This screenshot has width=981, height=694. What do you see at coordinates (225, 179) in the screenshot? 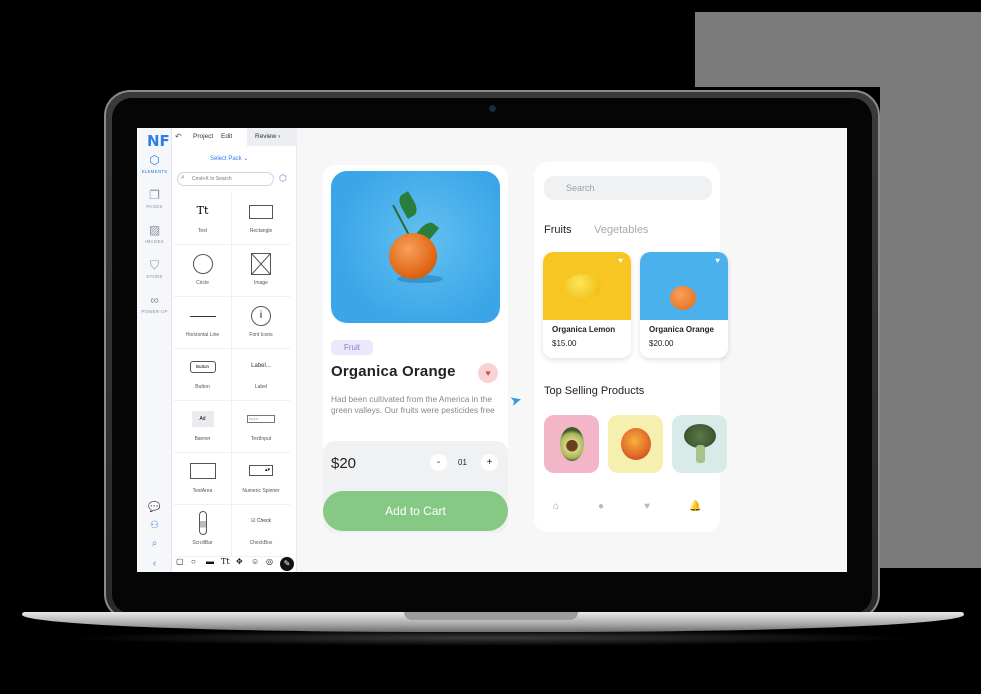
I see `component-search-input: ⌕ Cmd+K to Search` at bounding box center [225, 179].